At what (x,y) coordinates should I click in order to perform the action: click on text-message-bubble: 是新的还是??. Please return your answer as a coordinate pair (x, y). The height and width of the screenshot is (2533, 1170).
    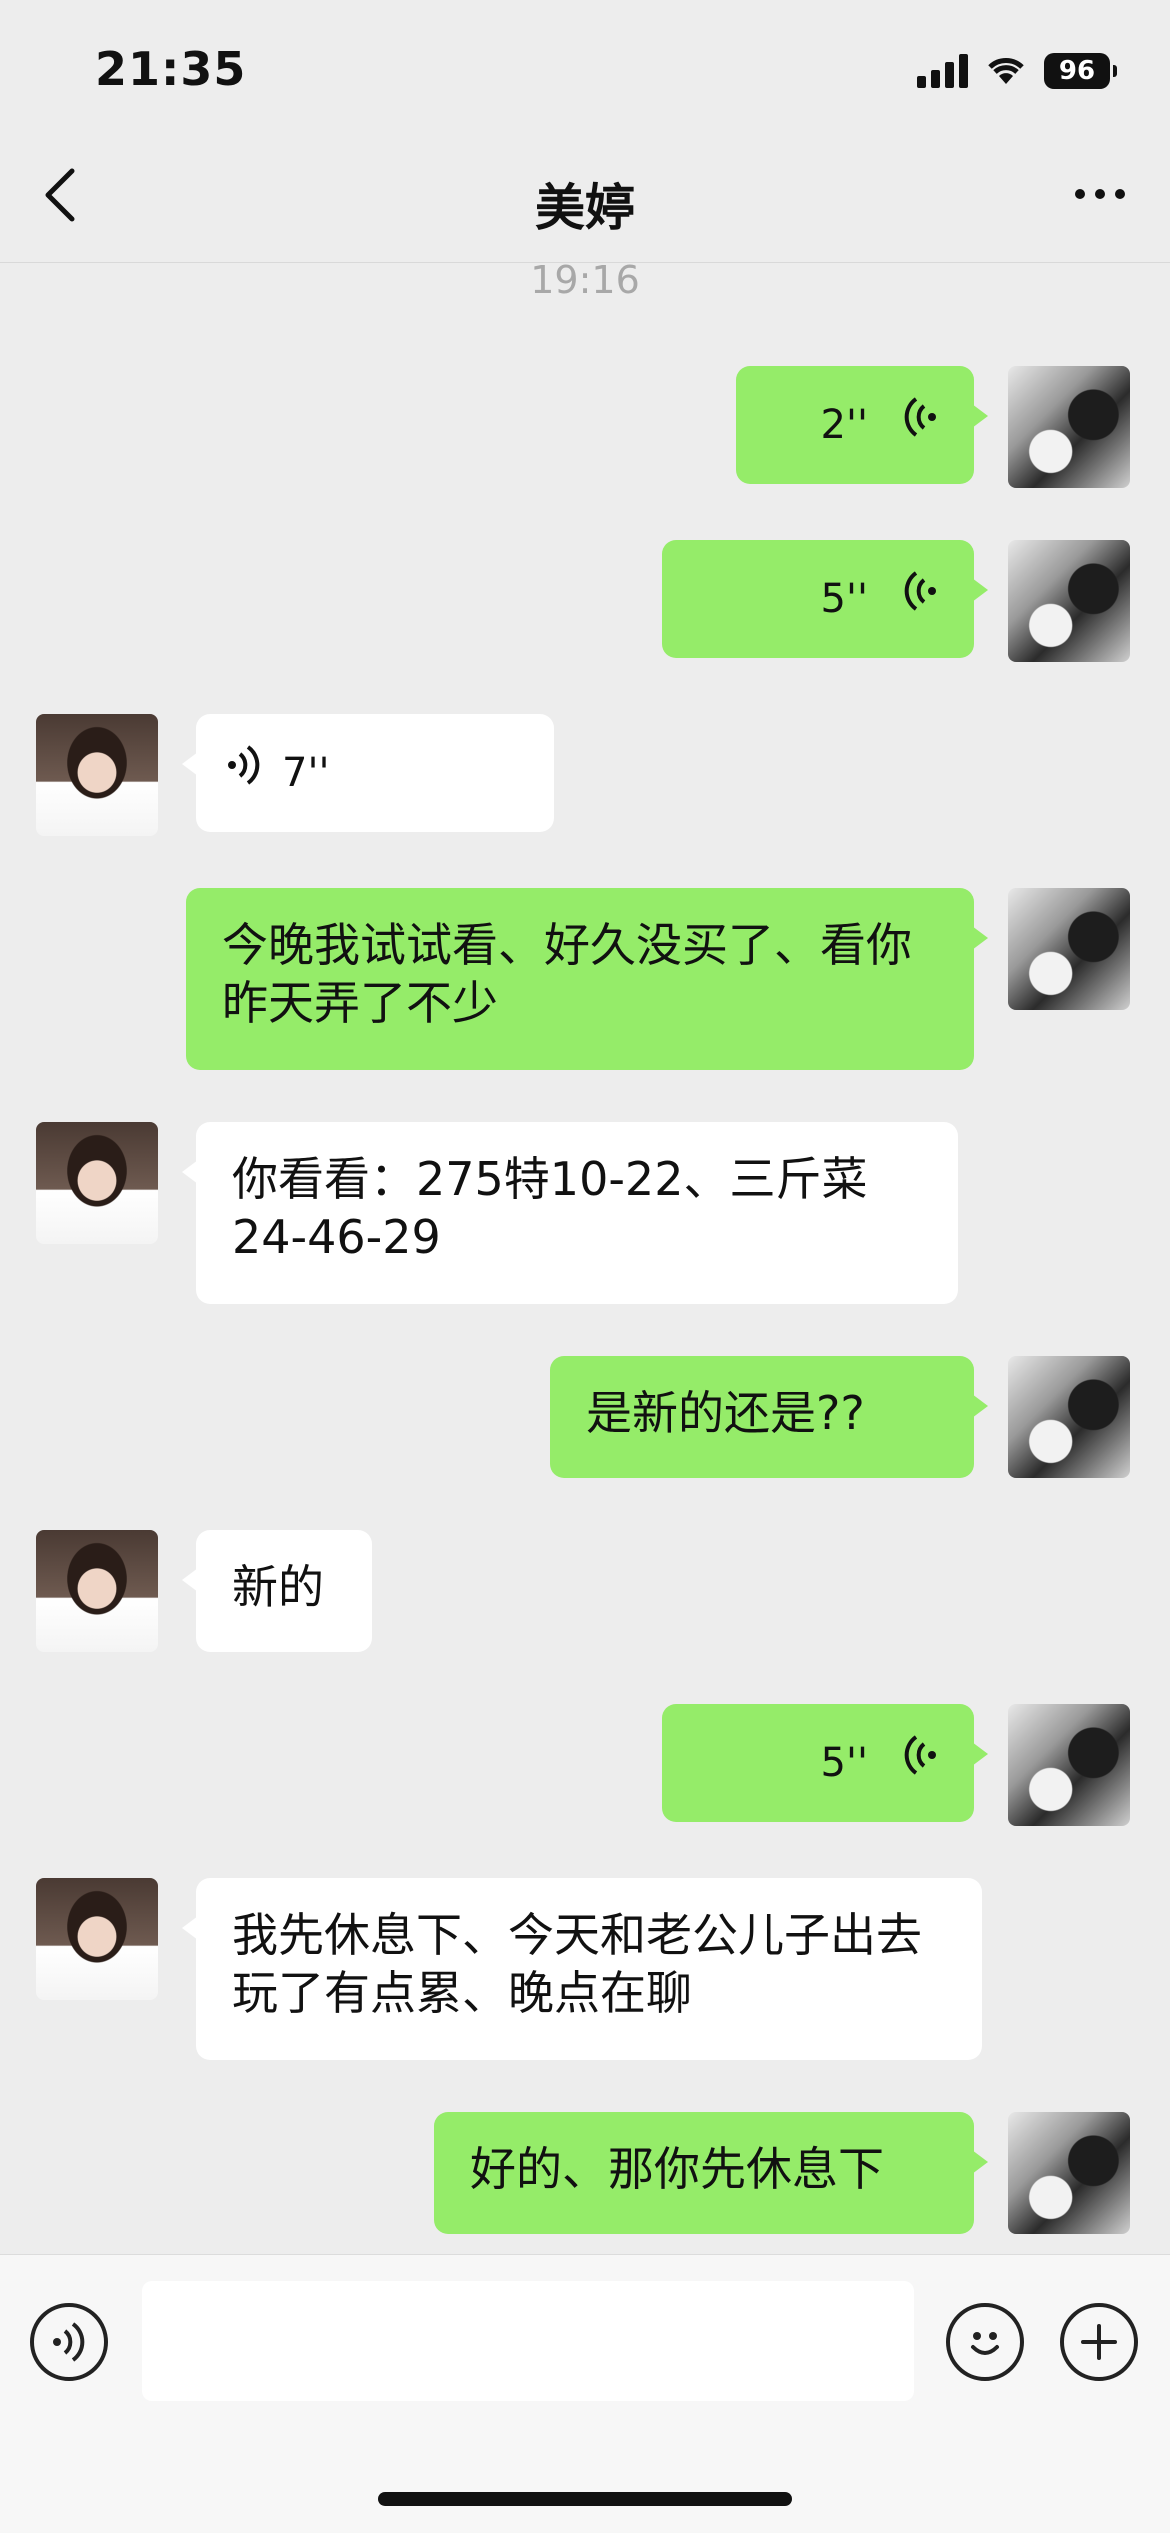
    Looking at the image, I should click on (769, 1417).